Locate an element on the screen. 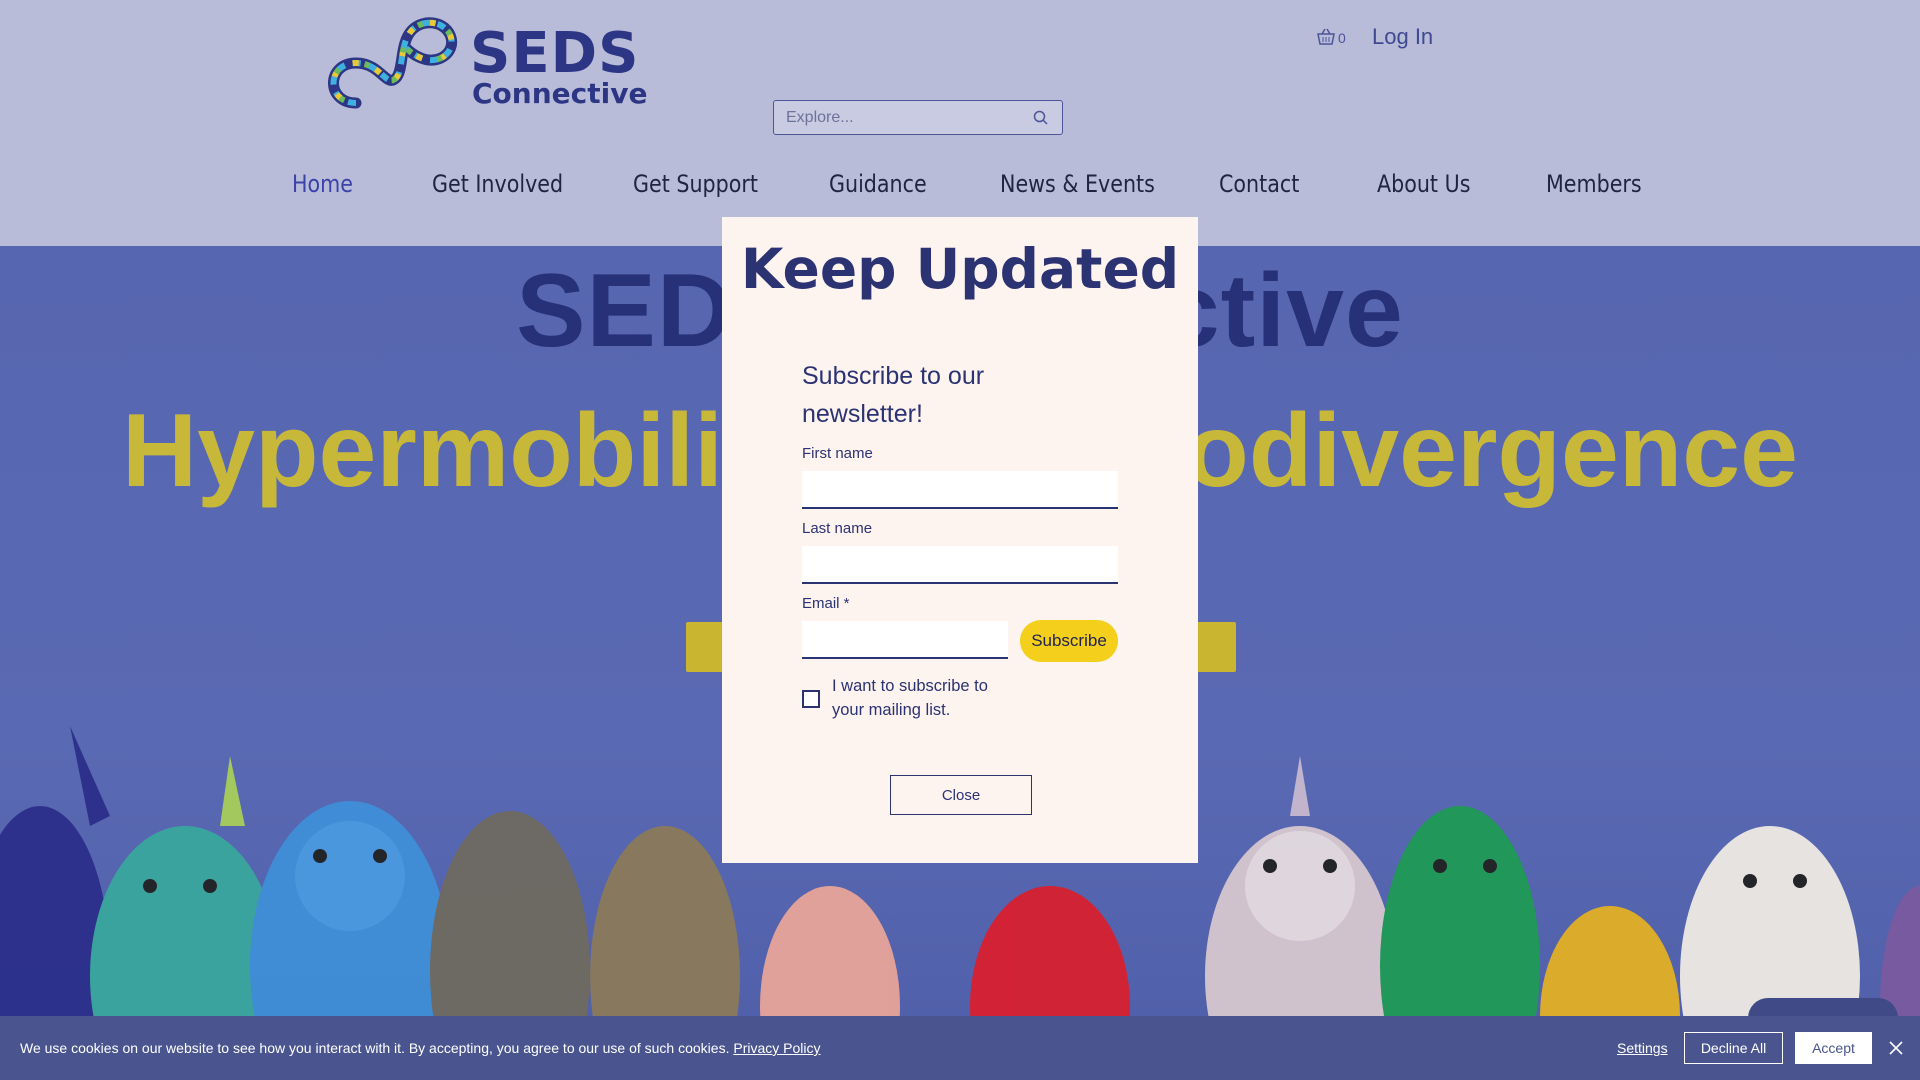 The image size is (1920, 1080). cart-button: 0 is located at coordinates (1331, 37).